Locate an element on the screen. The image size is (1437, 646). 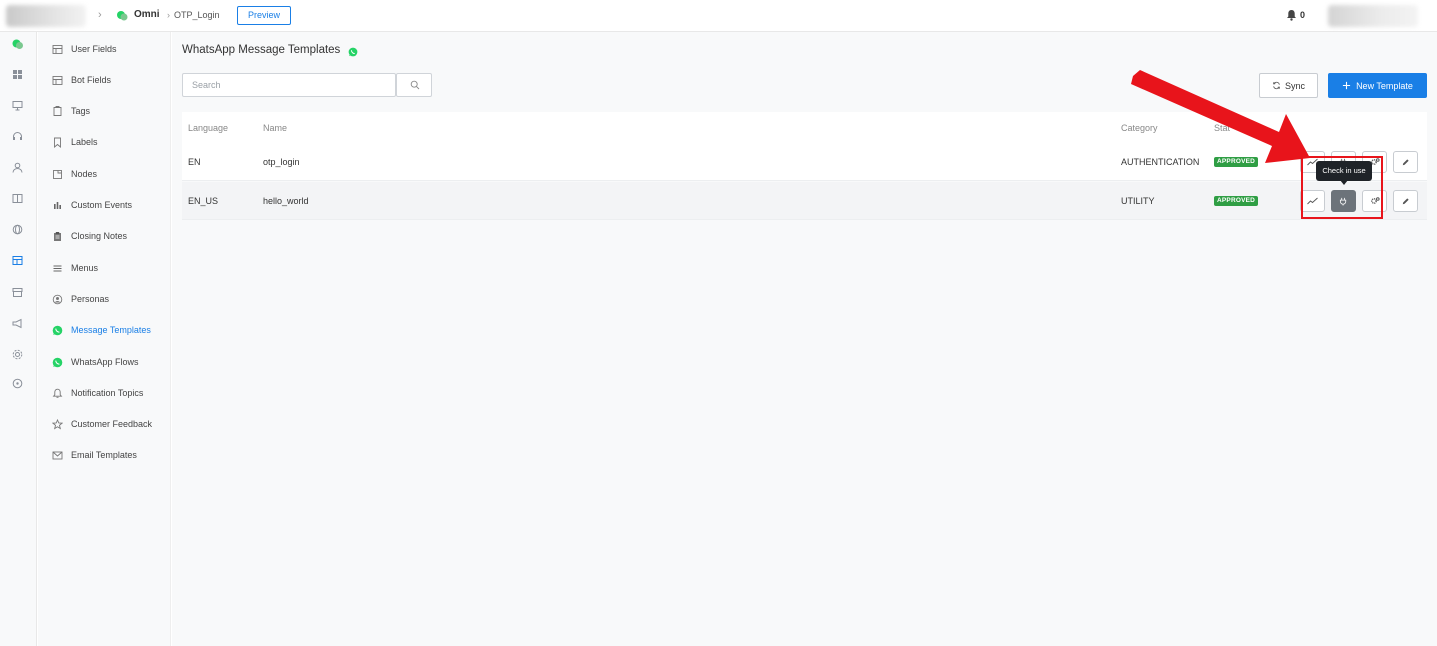
sync-button: Sync is located at coordinates (1288, 85).